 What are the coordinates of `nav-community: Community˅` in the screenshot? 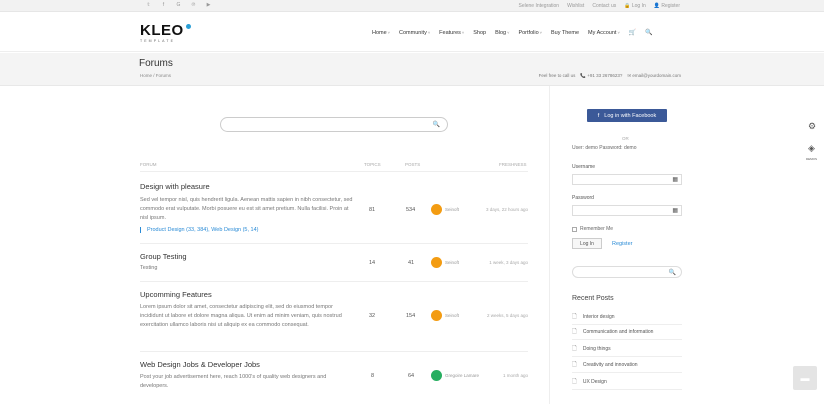 It's located at (414, 33).